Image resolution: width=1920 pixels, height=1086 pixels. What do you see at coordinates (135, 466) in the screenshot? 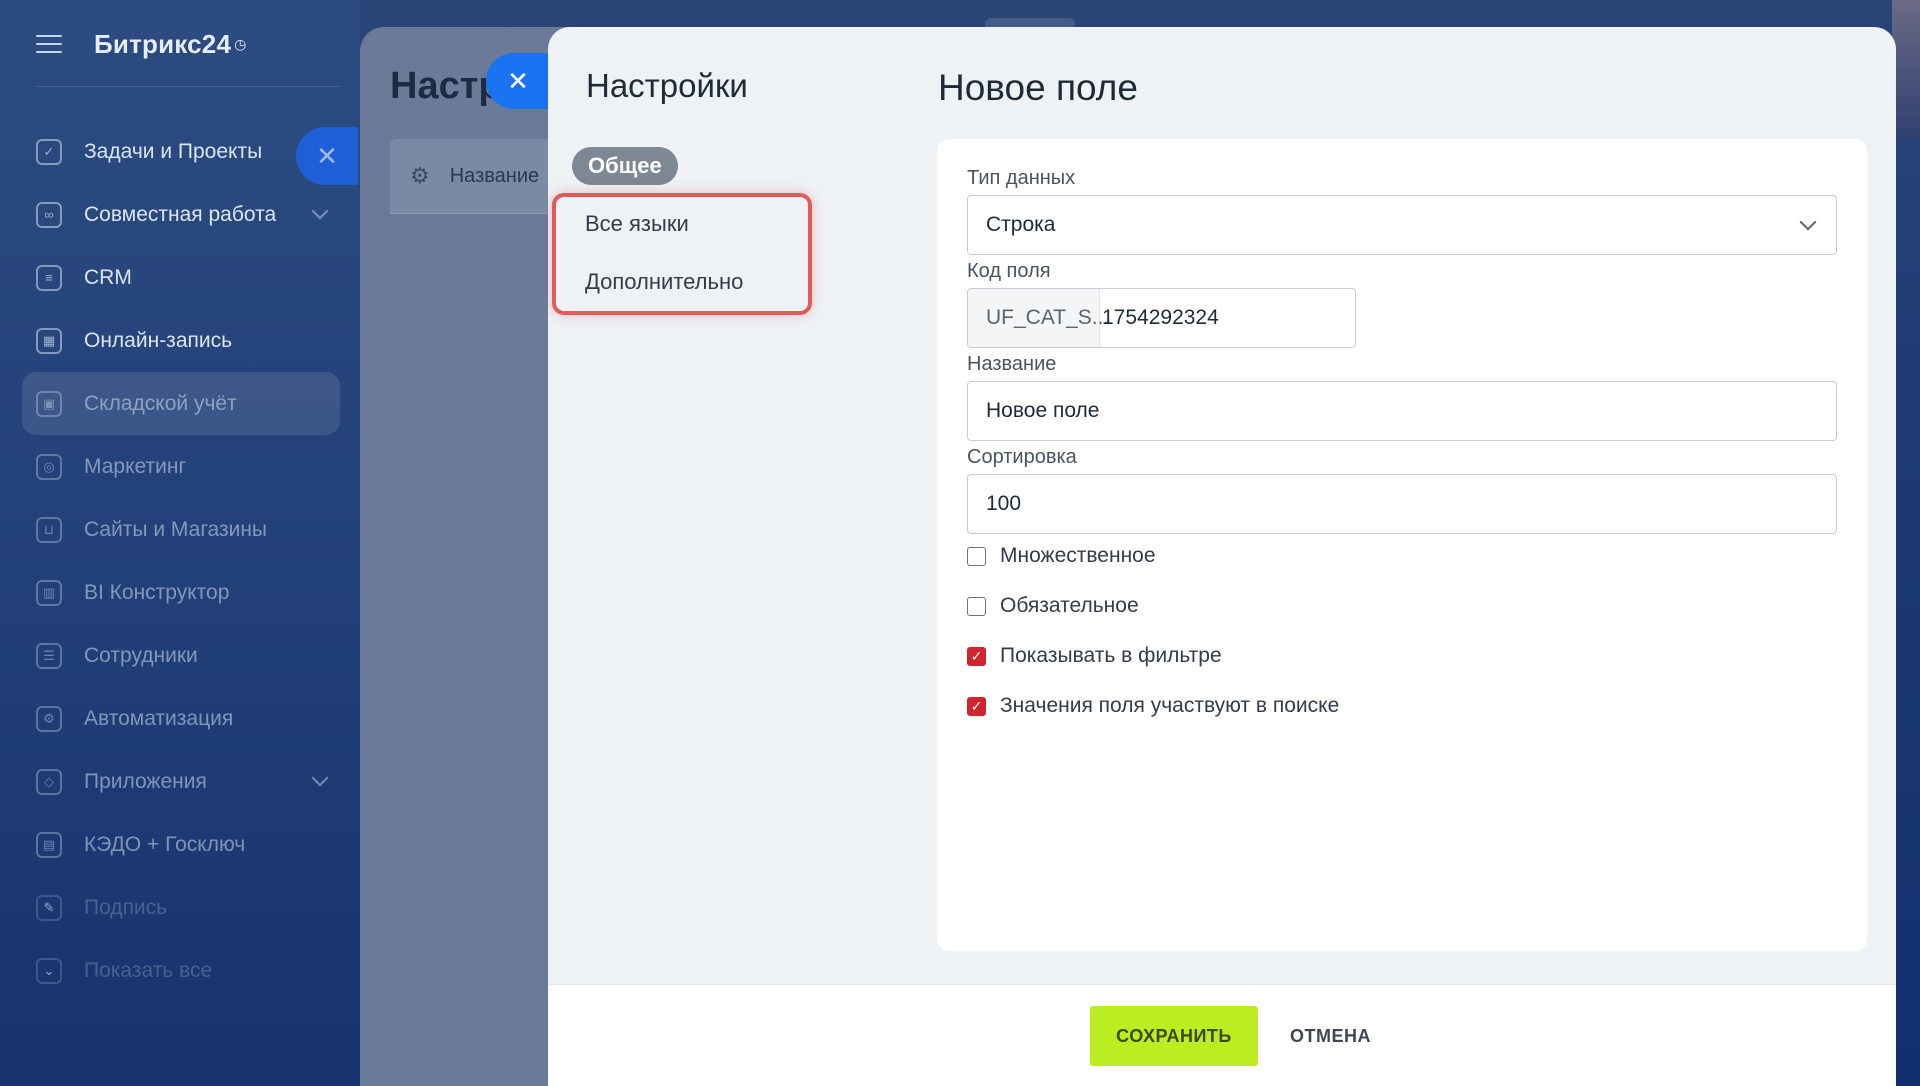
I see `sidebar-item-label: Маркетинг` at bounding box center [135, 466].